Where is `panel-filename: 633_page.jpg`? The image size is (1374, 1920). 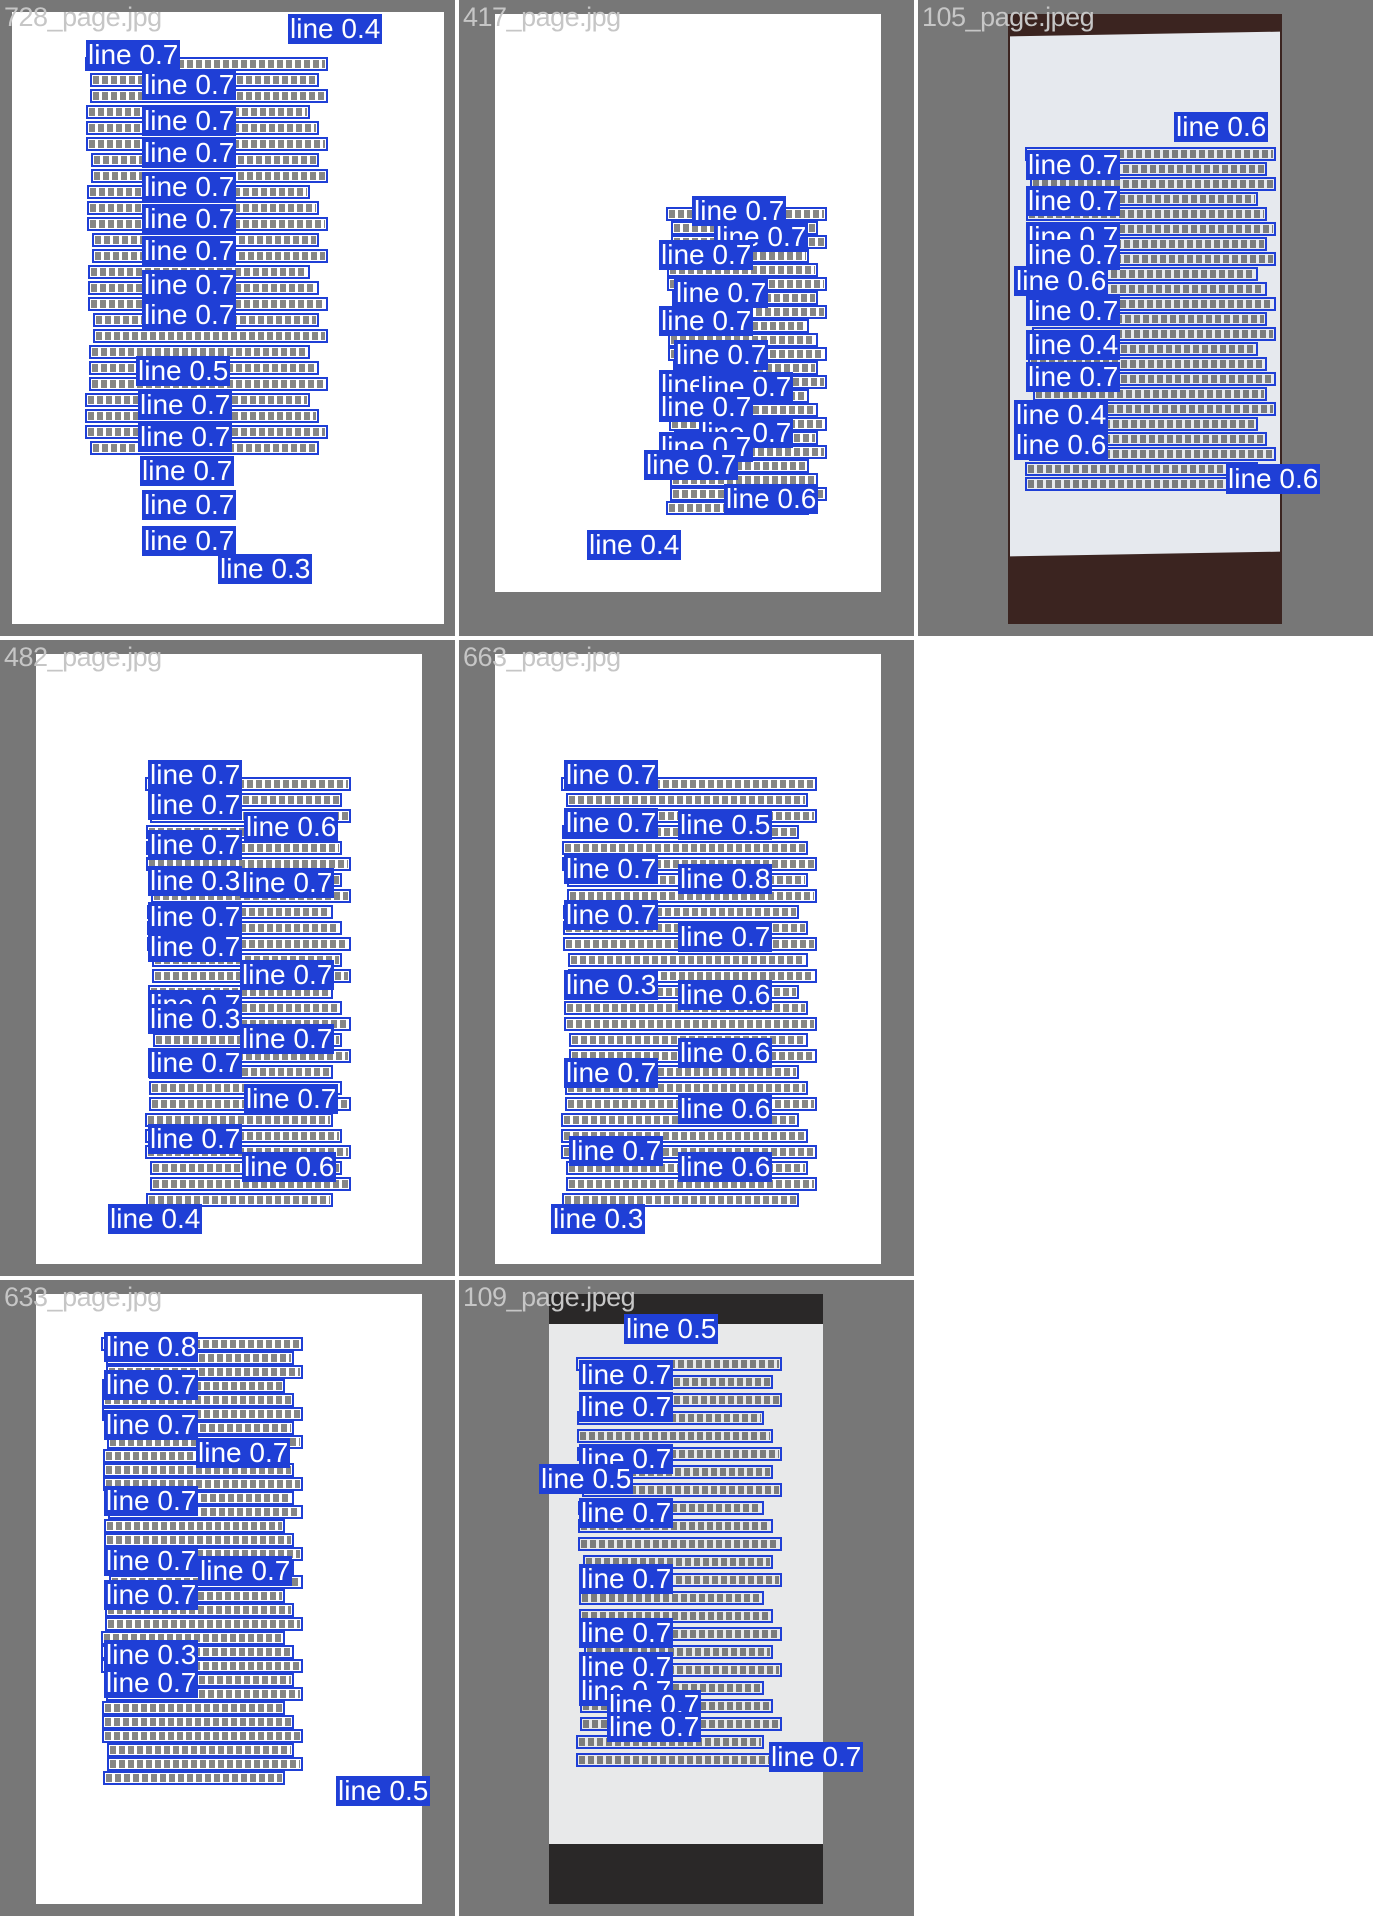 panel-filename: 633_page.jpg is located at coordinates (83, 1297).